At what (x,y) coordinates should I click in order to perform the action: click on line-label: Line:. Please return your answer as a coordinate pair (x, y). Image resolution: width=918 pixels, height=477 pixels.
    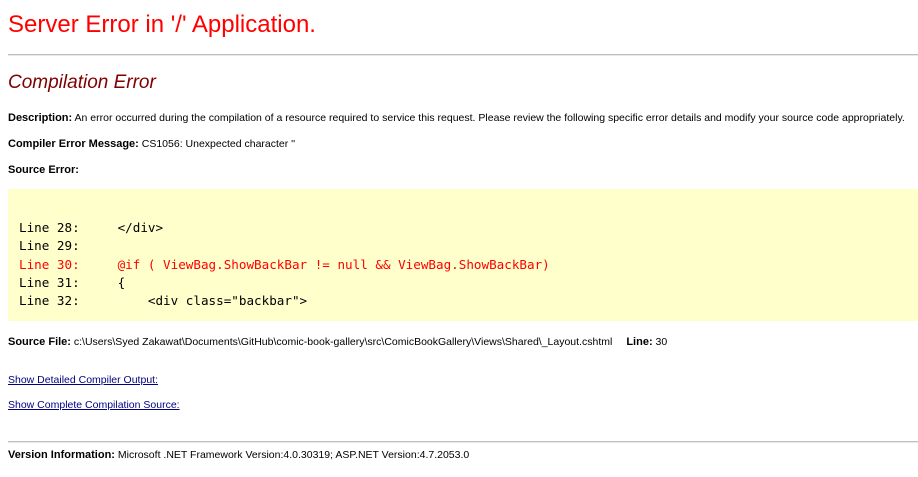
    Looking at the image, I should click on (639, 342).